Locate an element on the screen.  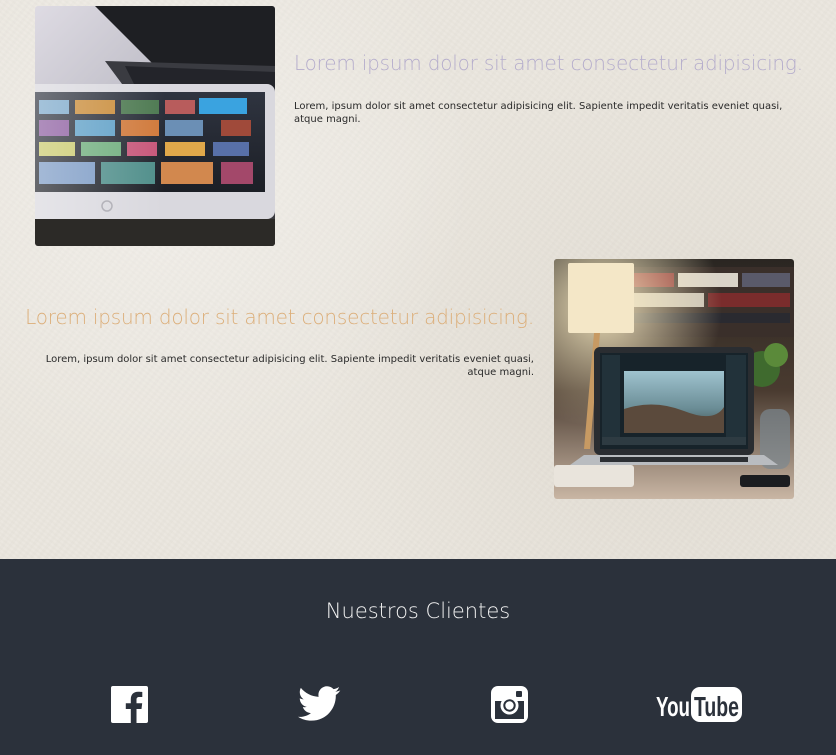
twitter-icon is located at coordinates (319, 704).